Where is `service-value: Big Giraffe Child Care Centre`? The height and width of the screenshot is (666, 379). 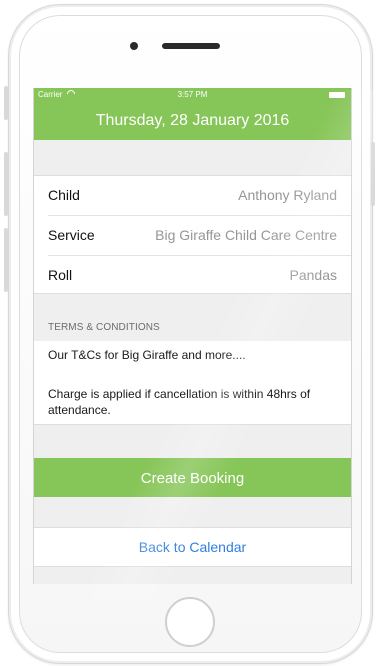 service-value: Big Giraffe Child Care Centre is located at coordinates (246, 235).